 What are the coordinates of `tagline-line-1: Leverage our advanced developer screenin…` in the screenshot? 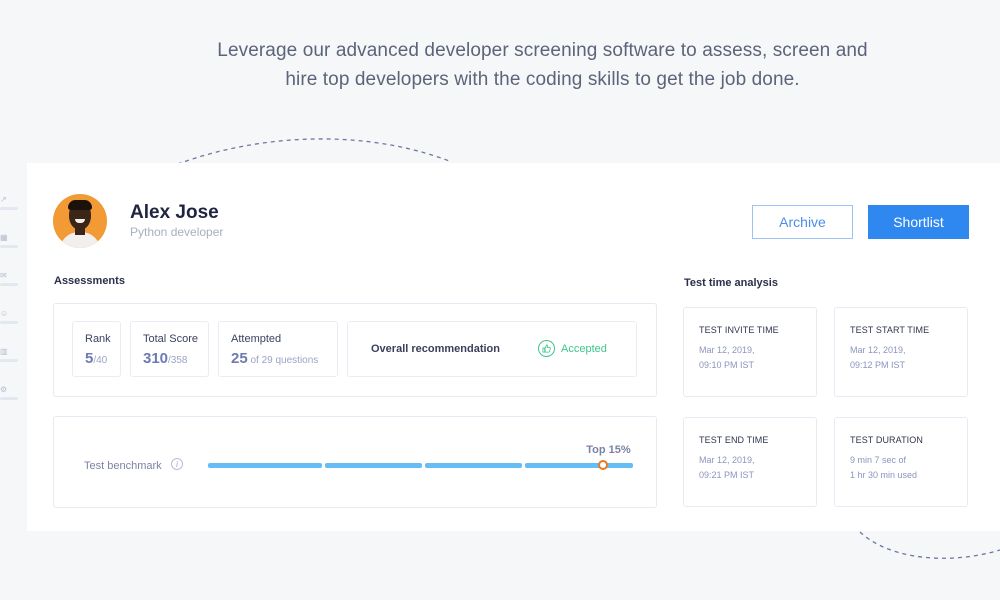 It's located at (542, 50).